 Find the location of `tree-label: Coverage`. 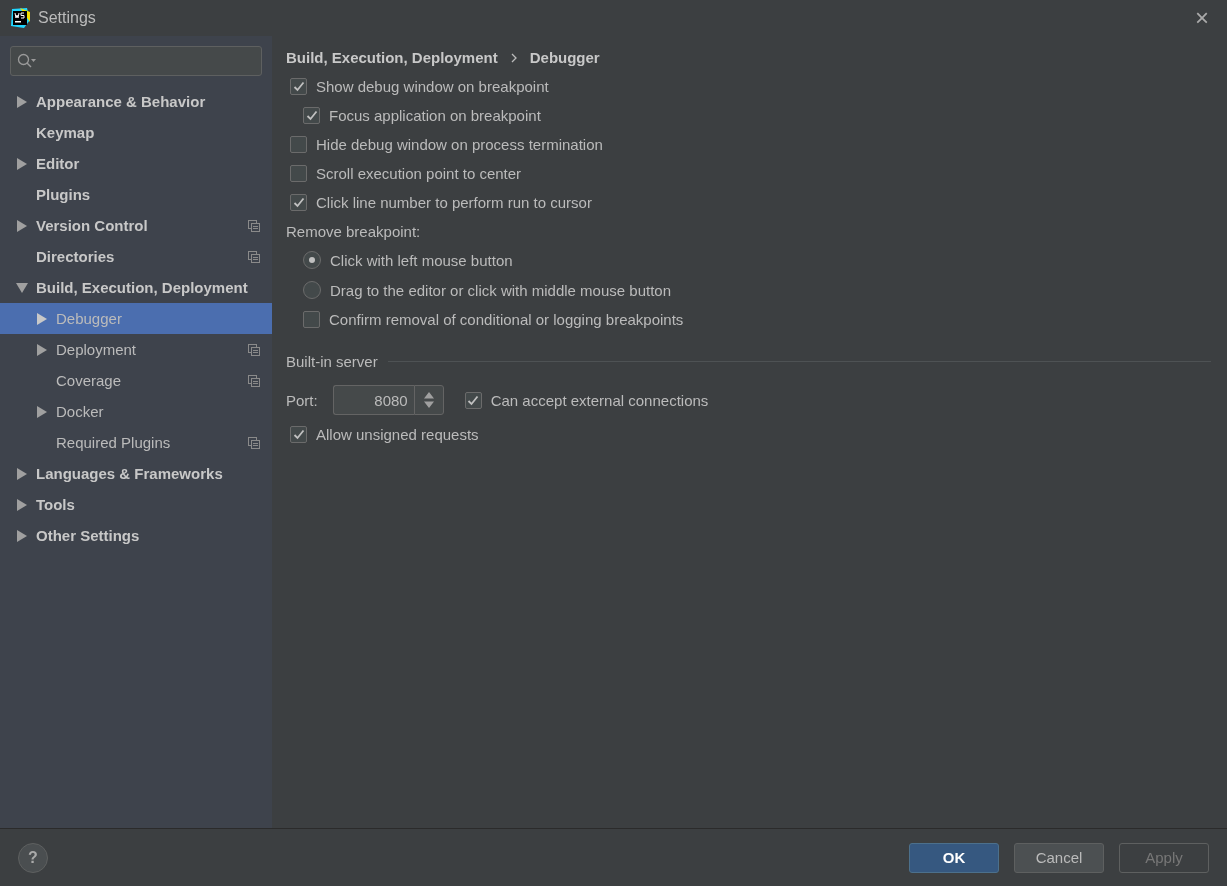

tree-label: Coverage is located at coordinates (89, 380).